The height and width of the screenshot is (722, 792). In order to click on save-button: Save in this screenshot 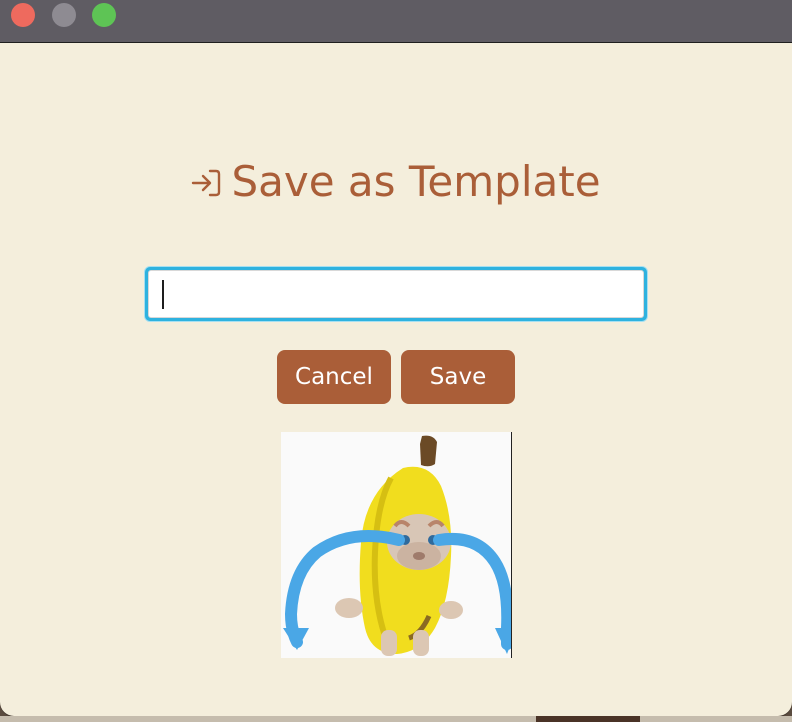, I will do `click(458, 377)`.